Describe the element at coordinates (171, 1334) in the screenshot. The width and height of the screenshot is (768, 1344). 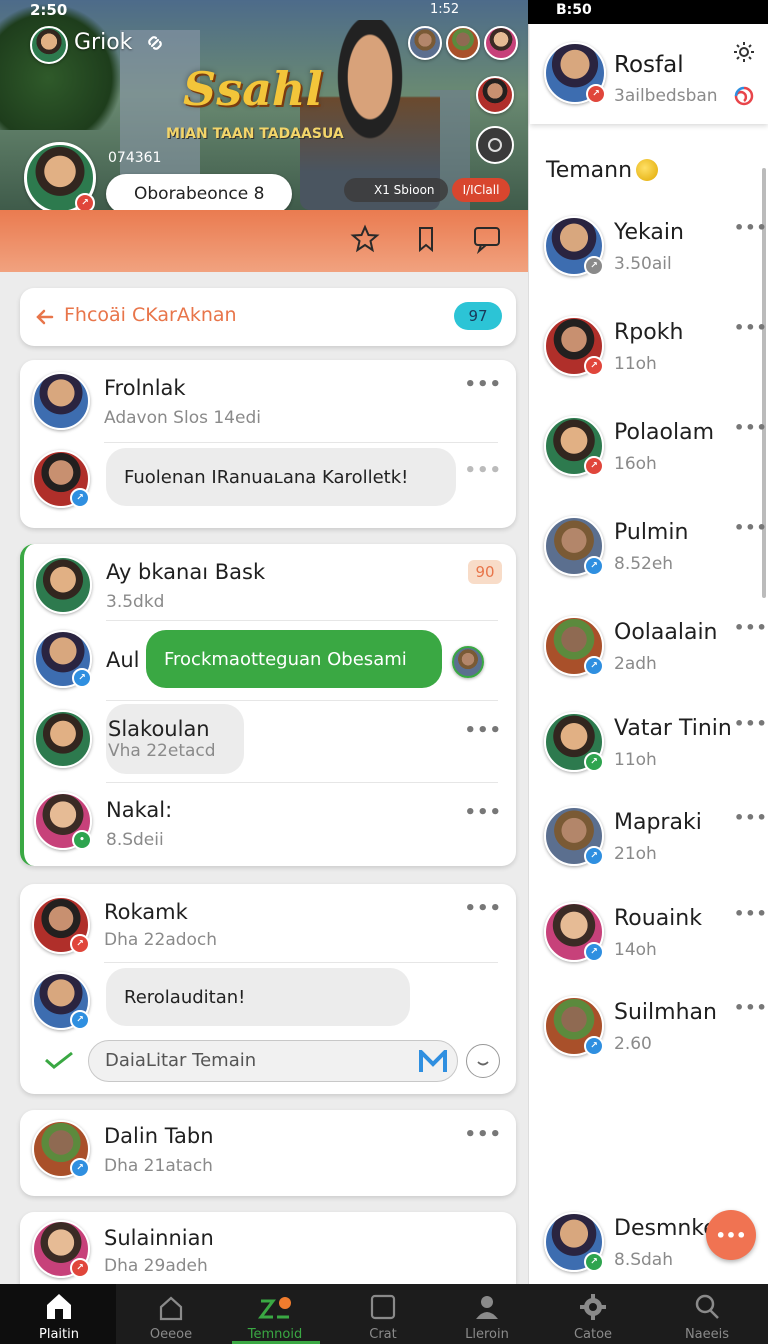
I see `nav-label: Oeeoe` at that location.